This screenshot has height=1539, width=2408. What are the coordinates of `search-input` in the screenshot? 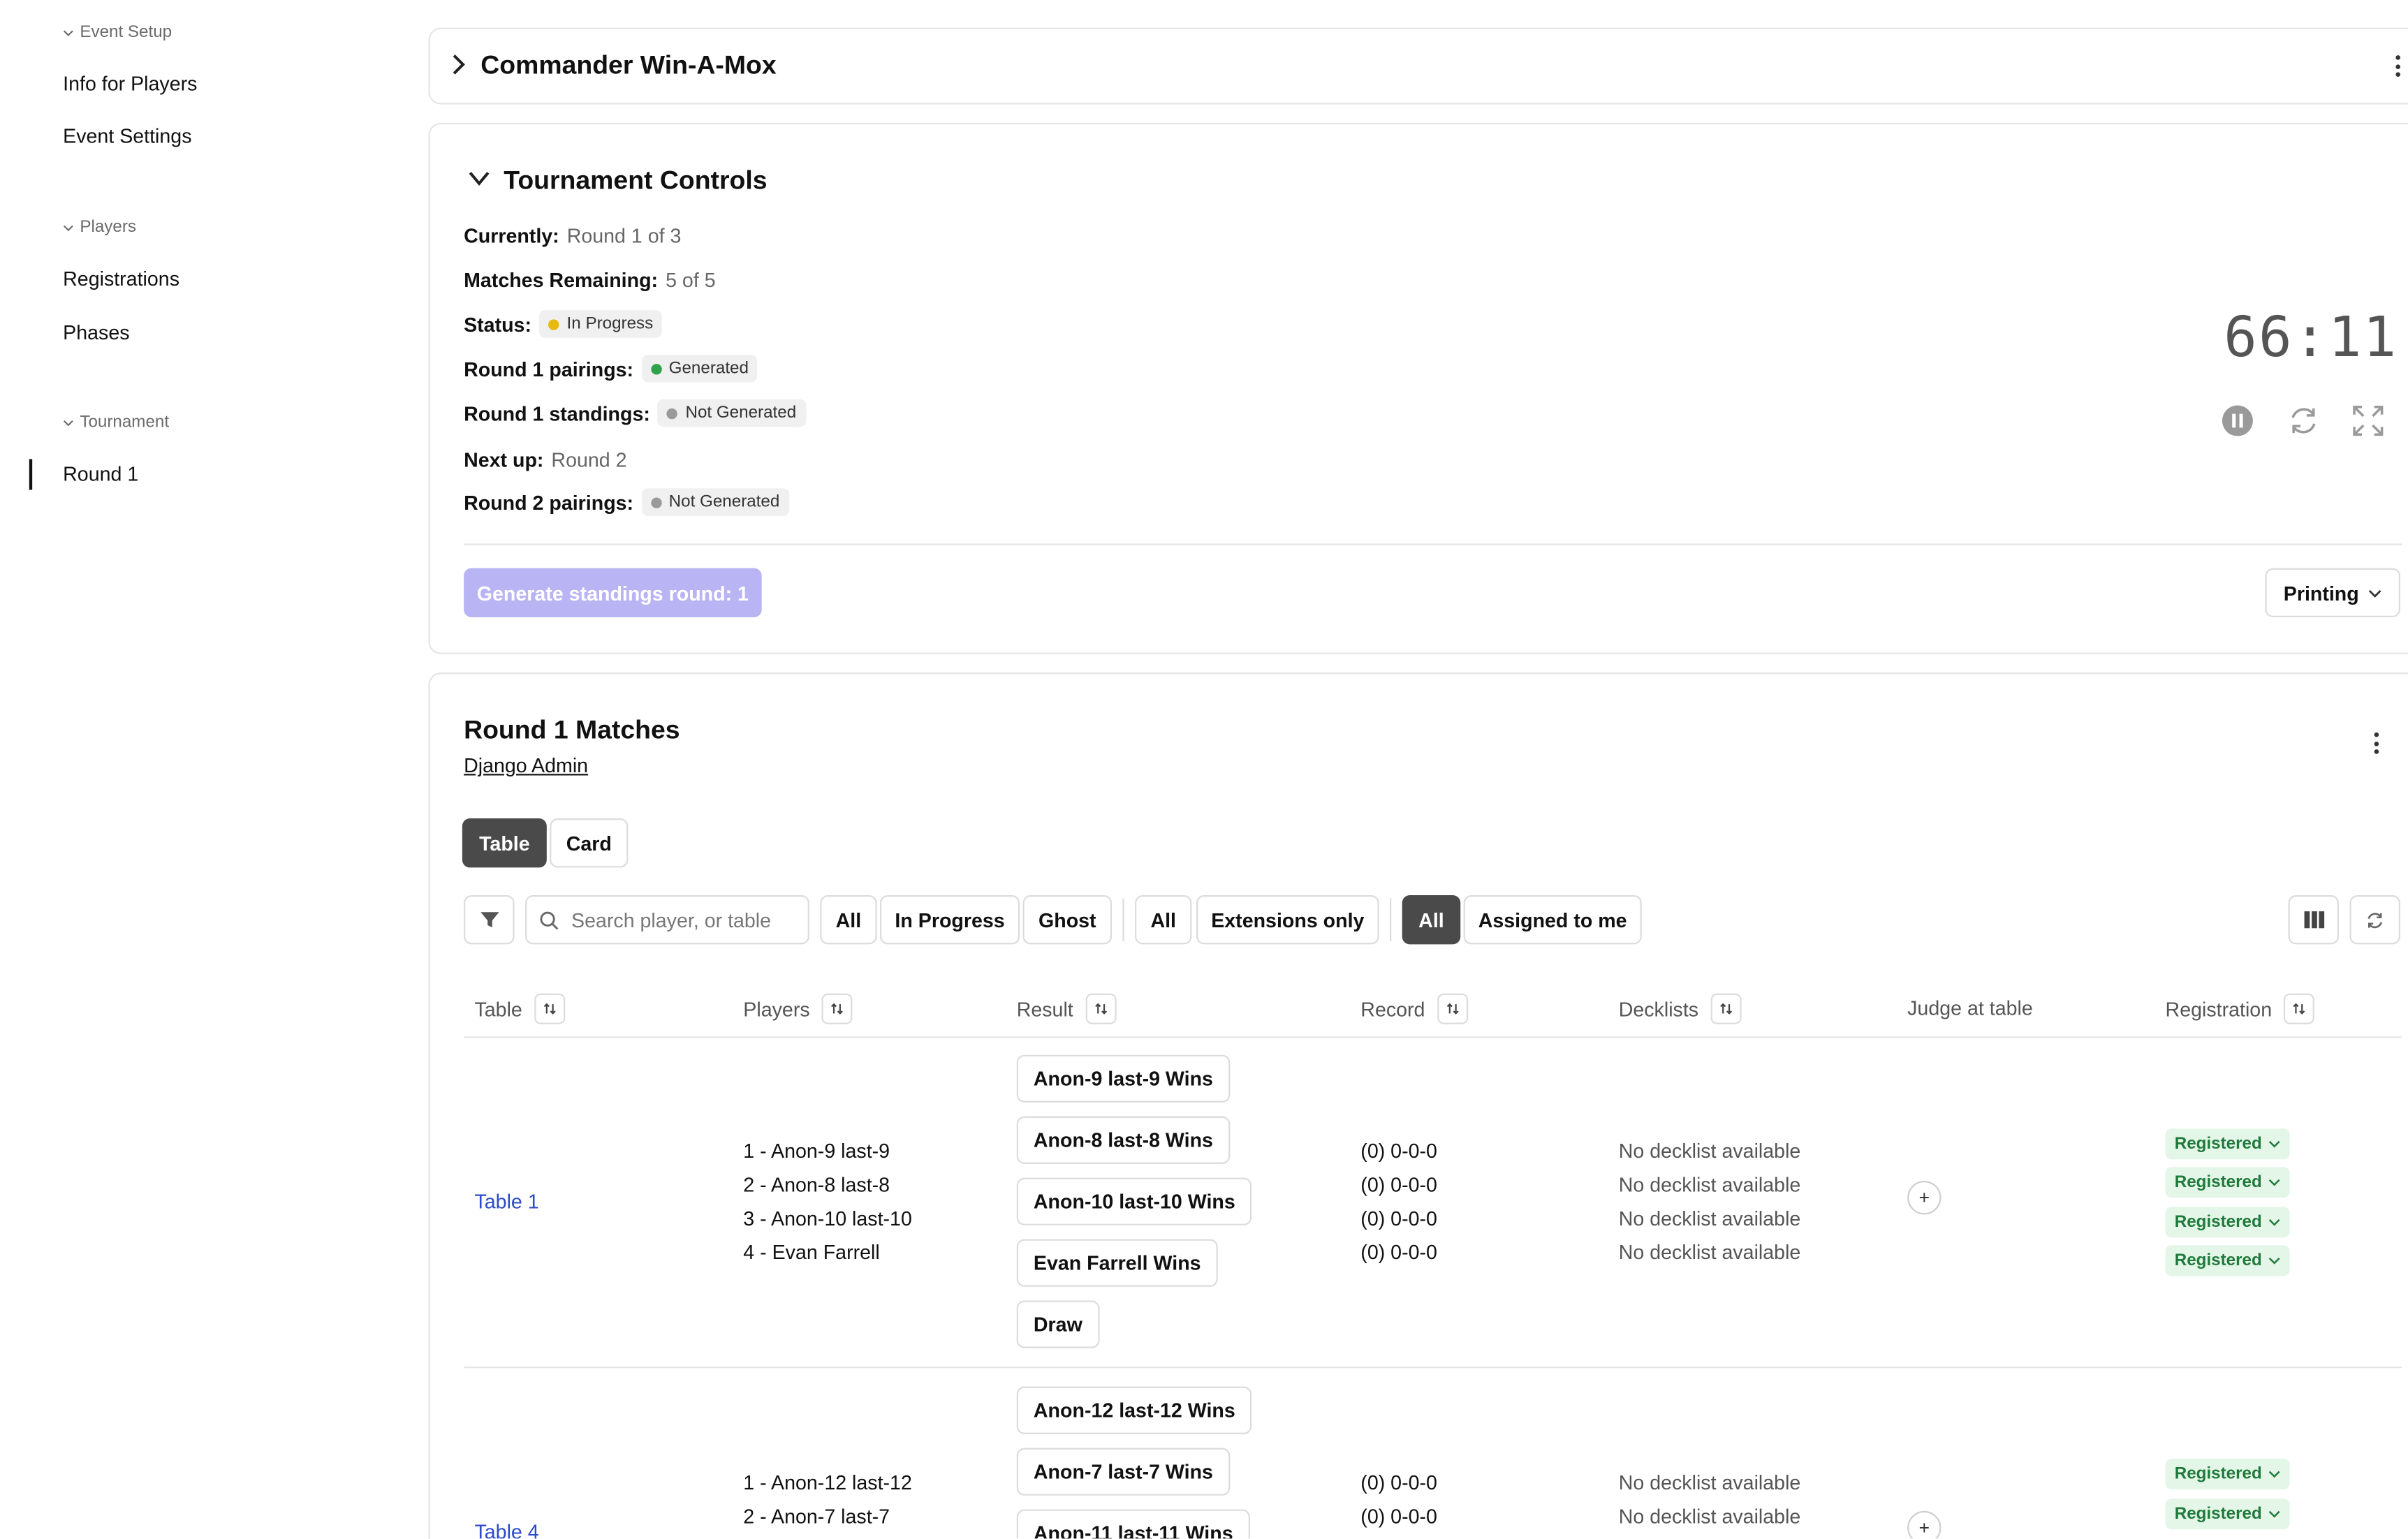 It's located at (686, 919).